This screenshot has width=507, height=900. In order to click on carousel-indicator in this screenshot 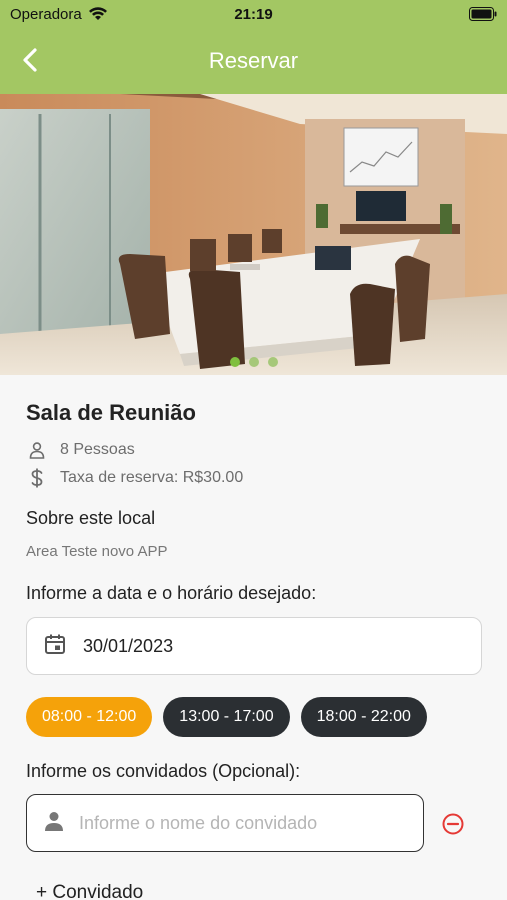, I will do `click(253, 362)`.